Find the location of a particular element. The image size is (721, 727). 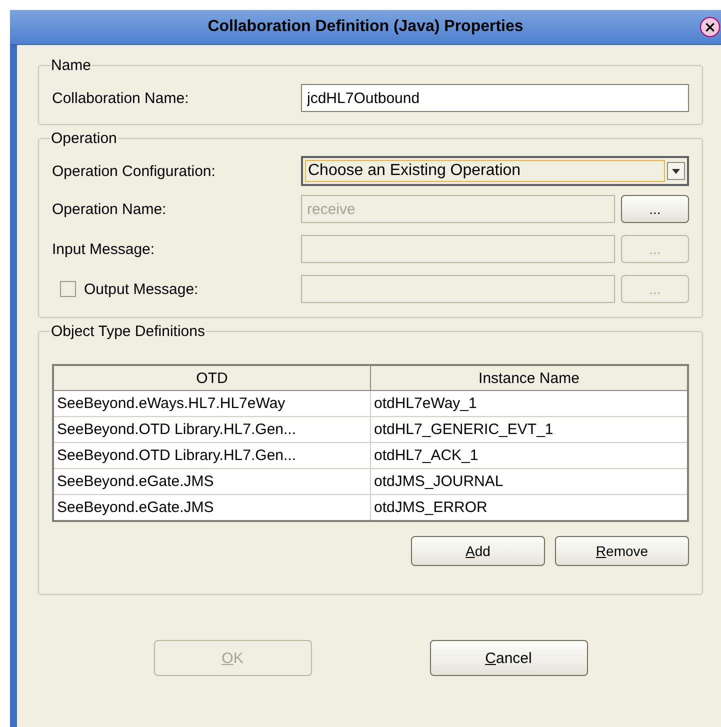

table-cell: SeeBeyond.eWays.HL7.HL7eWay is located at coordinates (211, 403).